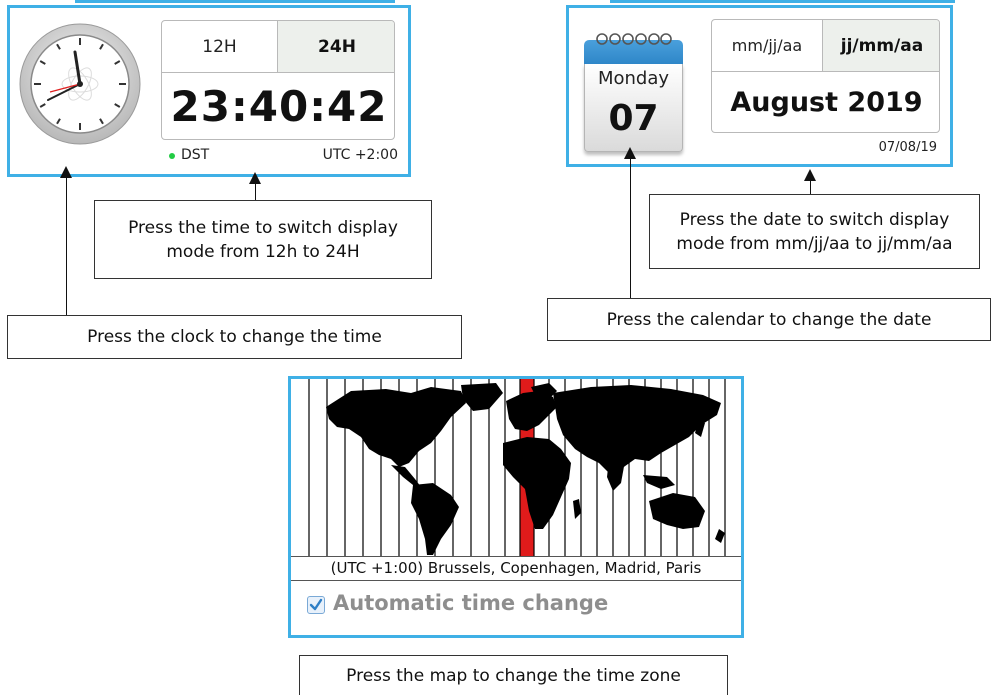 Image resolution: width=993 pixels, height=695 pixels. I want to click on month-year-button: August 2019, so click(825, 102).